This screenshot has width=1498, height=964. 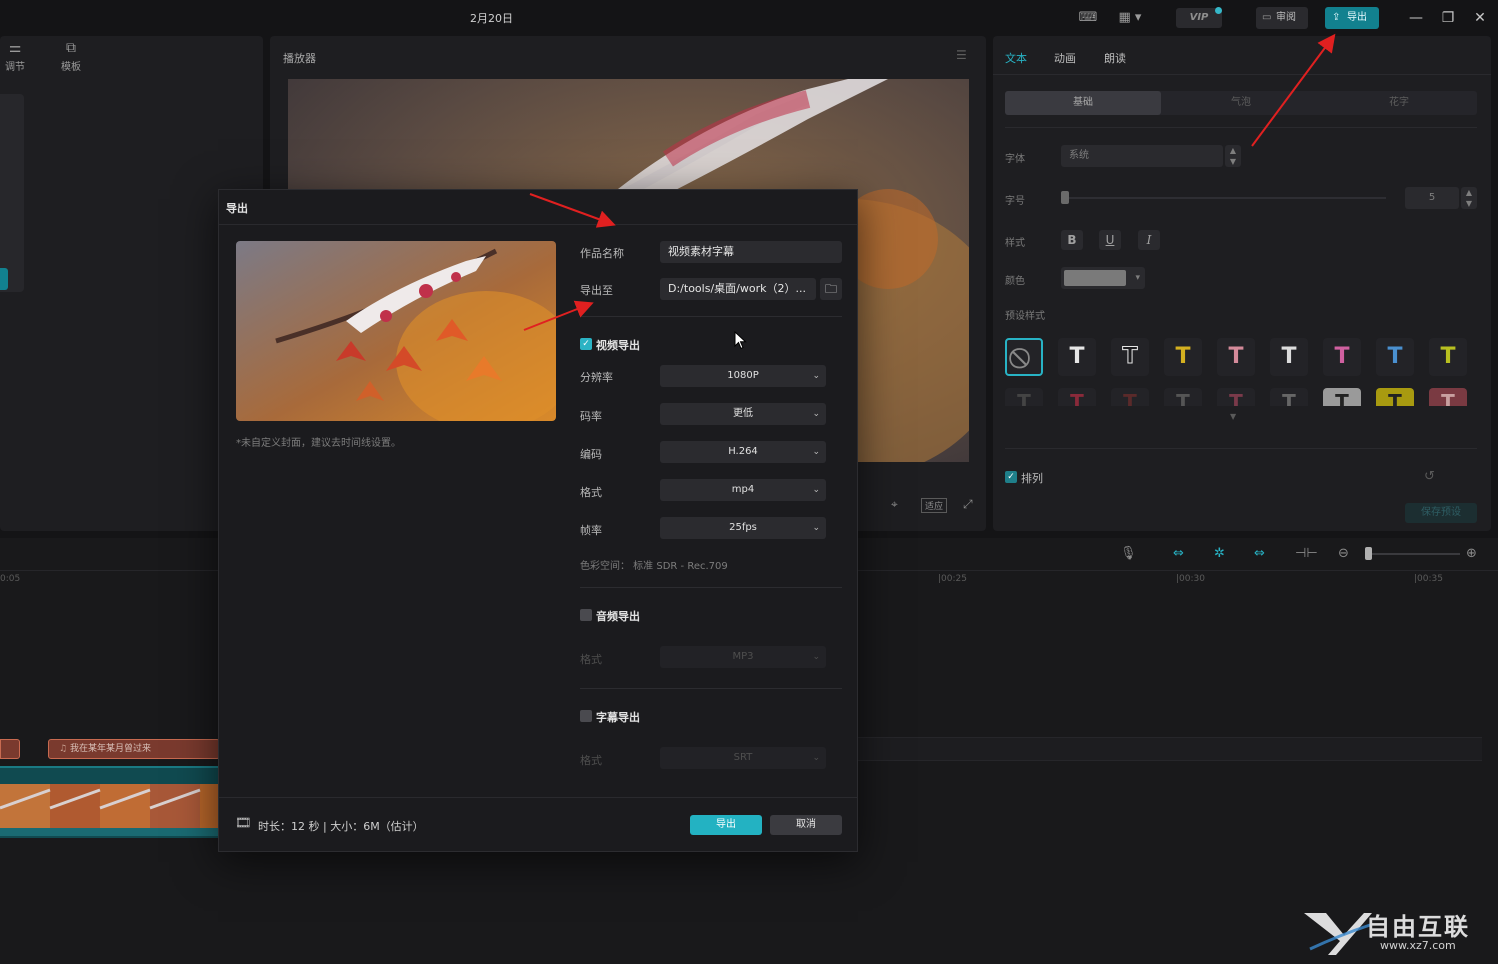 What do you see at coordinates (1418, 945) in the screenshot?
I see `watermark-url: www.xz7.com` at bounding box center [1418, 945].